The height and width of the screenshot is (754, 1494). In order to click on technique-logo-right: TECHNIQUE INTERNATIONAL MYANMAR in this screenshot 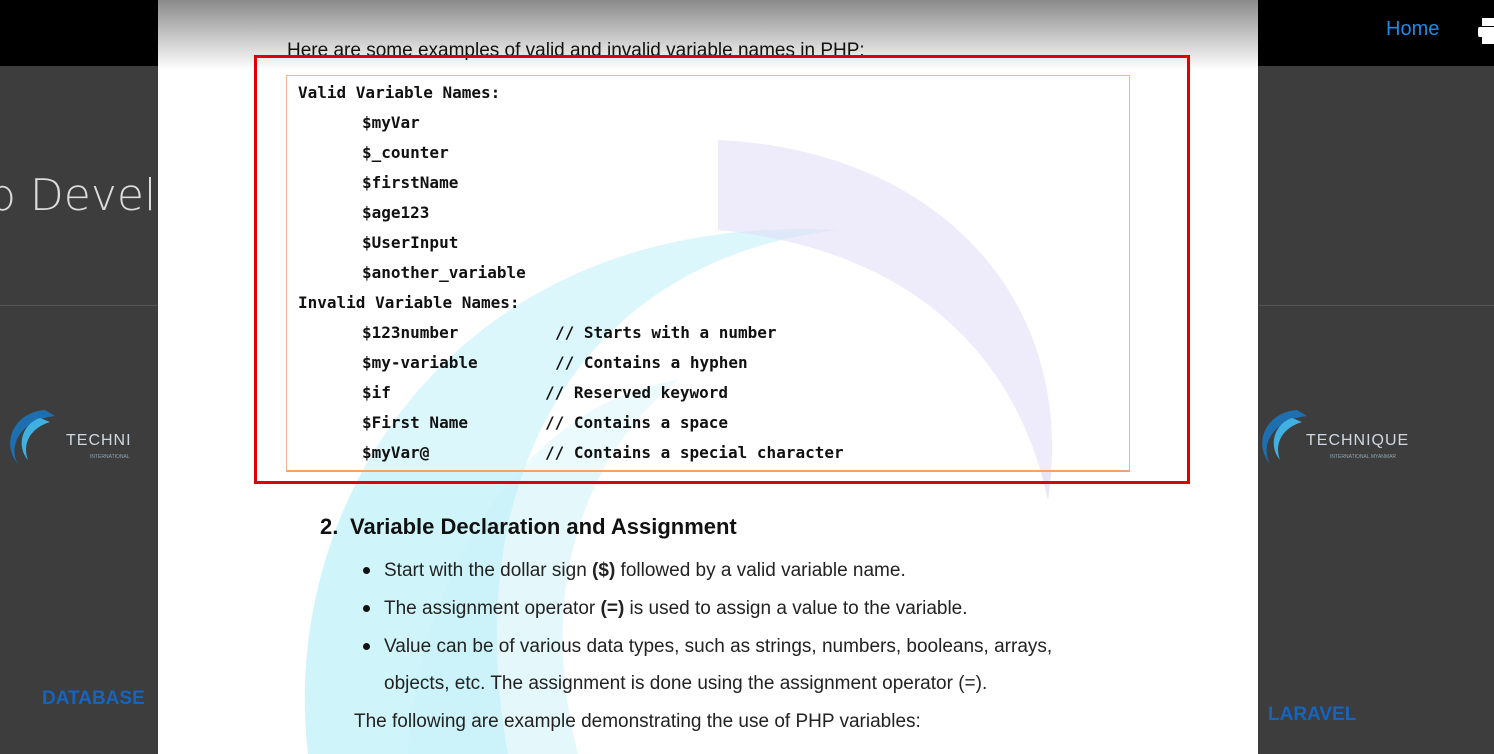, I will do `click(1352, 437)`.